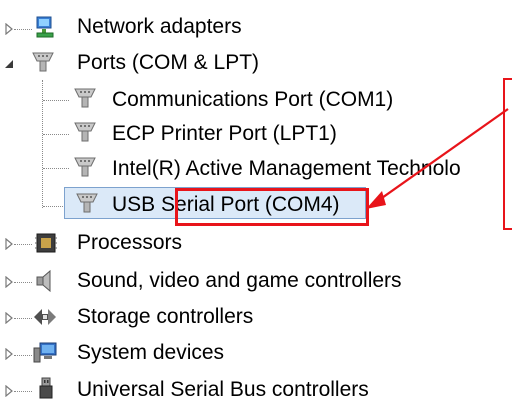  I want to click on tree-item-usb-controllers: Universal Serial Bus controllers, so click(256, 390).